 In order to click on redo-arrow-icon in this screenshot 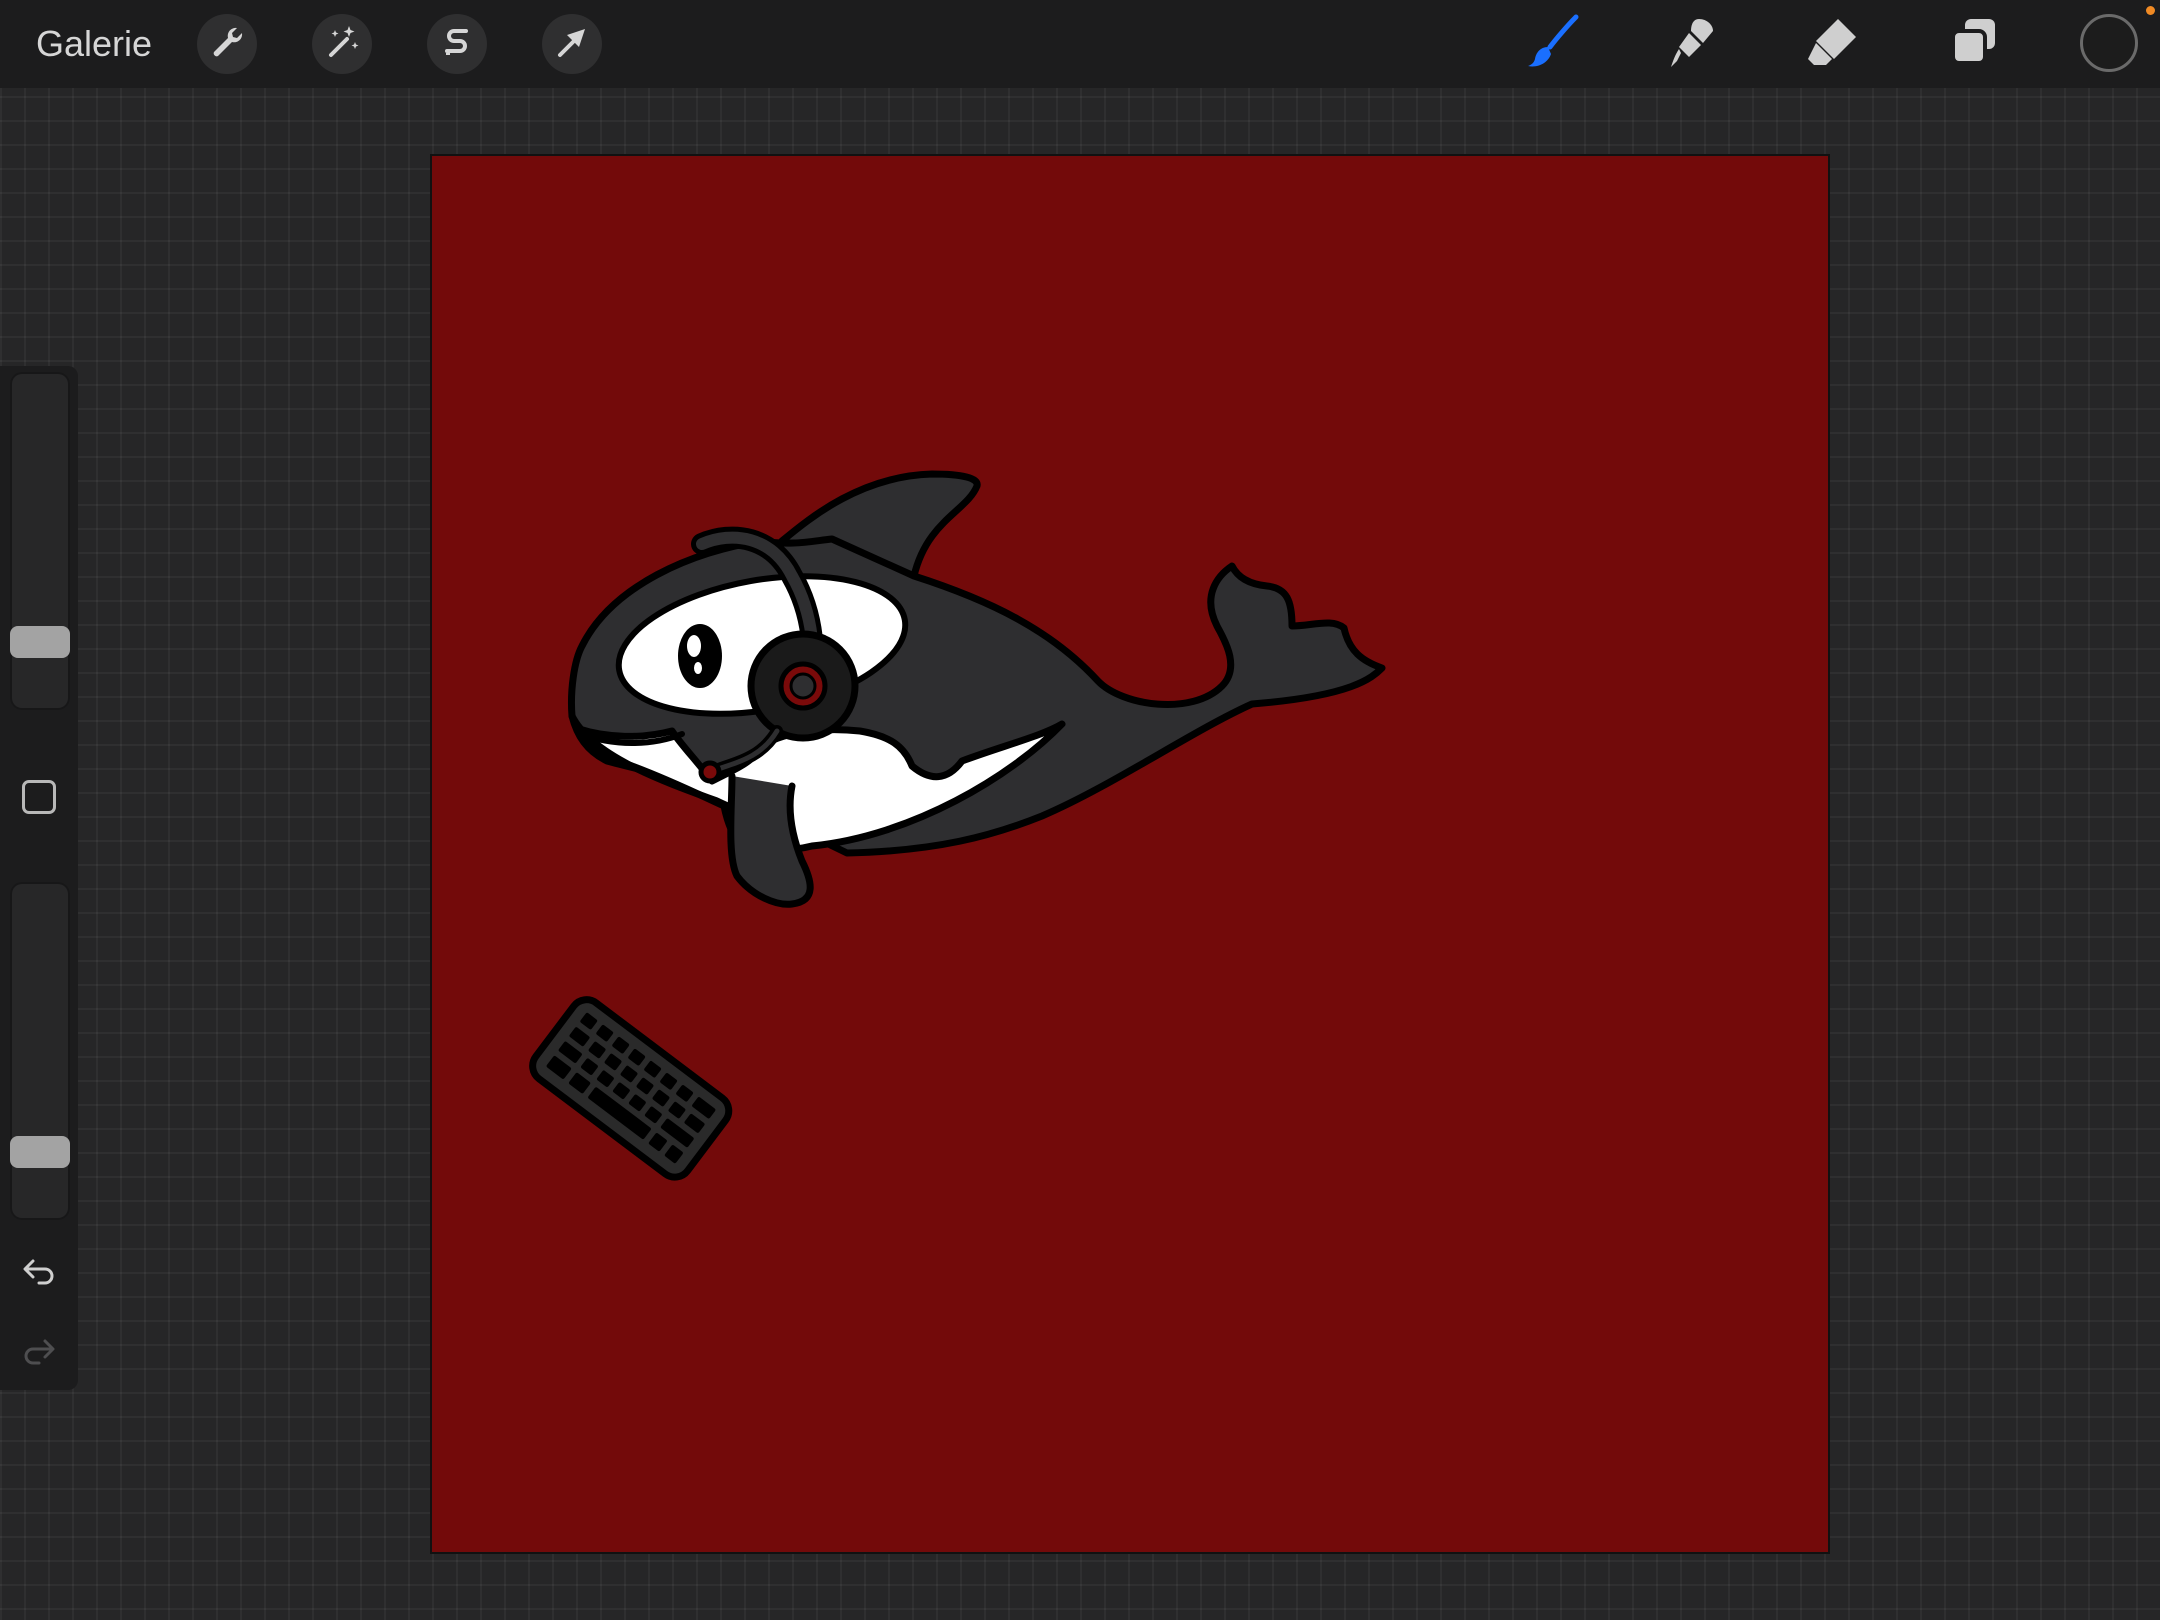, I will do `click(39, 1353)`.